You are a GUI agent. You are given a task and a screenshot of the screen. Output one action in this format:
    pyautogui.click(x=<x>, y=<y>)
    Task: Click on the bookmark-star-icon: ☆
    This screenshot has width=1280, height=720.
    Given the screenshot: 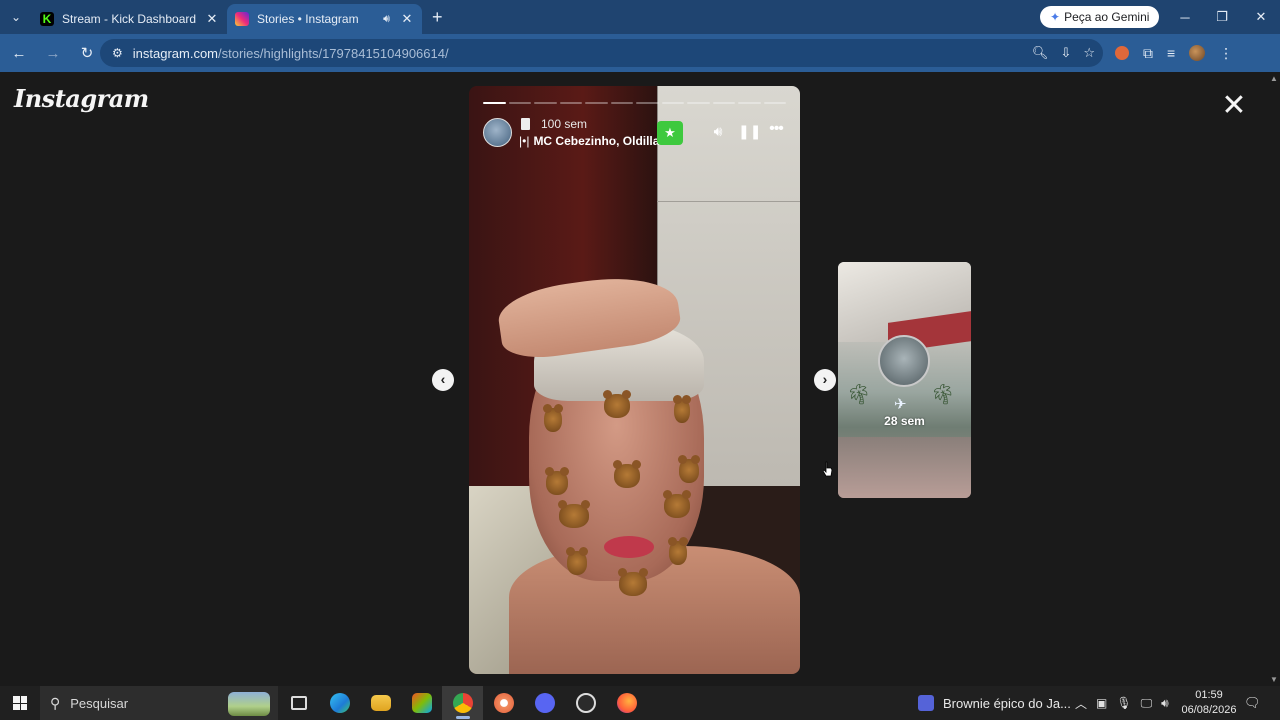 What is the action you would take?
    pyautogui.click(x=1089, y=53)
    